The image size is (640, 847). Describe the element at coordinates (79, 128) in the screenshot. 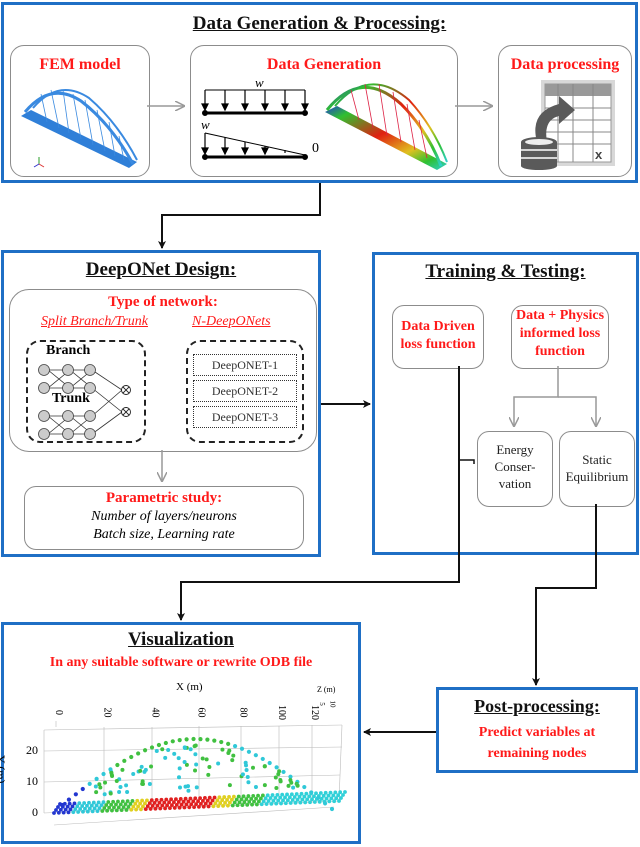

I see `bridge-mesh-icon` at that location.